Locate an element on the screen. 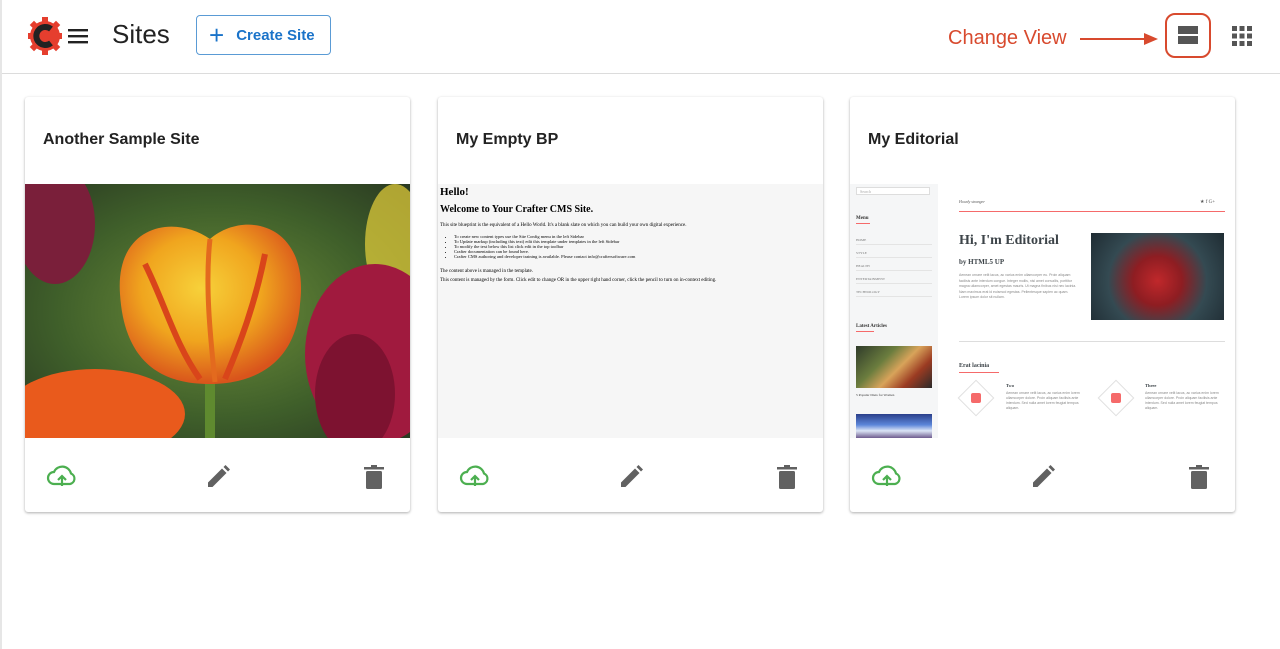  preview-latest-caption: 5 Popular Diets for Women is located at coordinates (875, 395).